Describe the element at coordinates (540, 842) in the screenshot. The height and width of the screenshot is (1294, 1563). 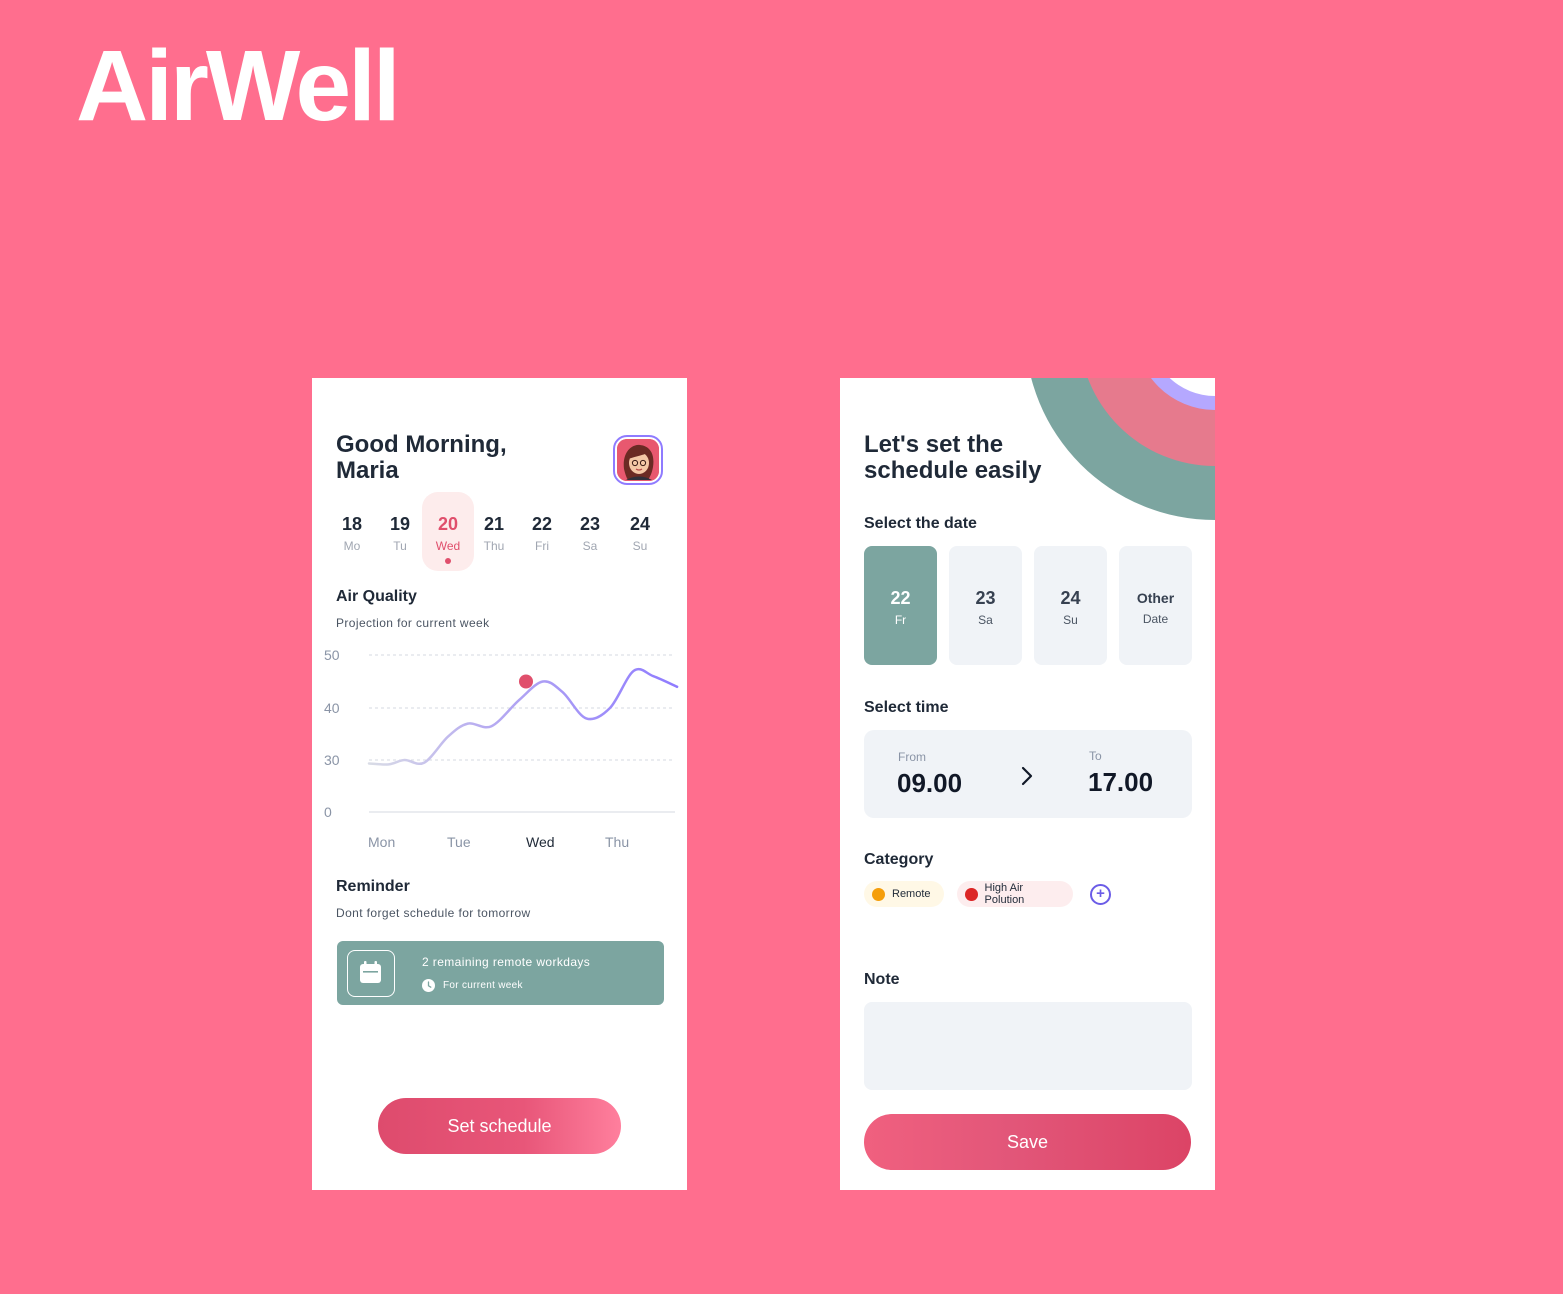
I see `x-tick-label: Wed` at that location.